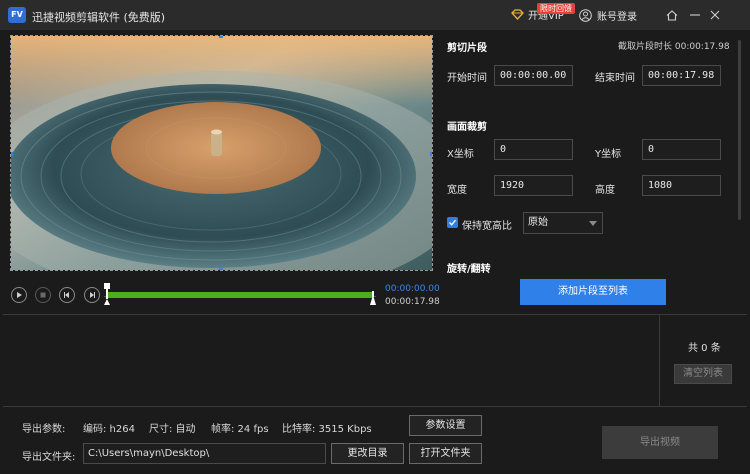 The height and width of the screenshot is (474, 750). What do you see at coordinates (172, 429) in the screenshot?
I see `size-value: 尺寸: 自动` at bounding box center [172, 429].